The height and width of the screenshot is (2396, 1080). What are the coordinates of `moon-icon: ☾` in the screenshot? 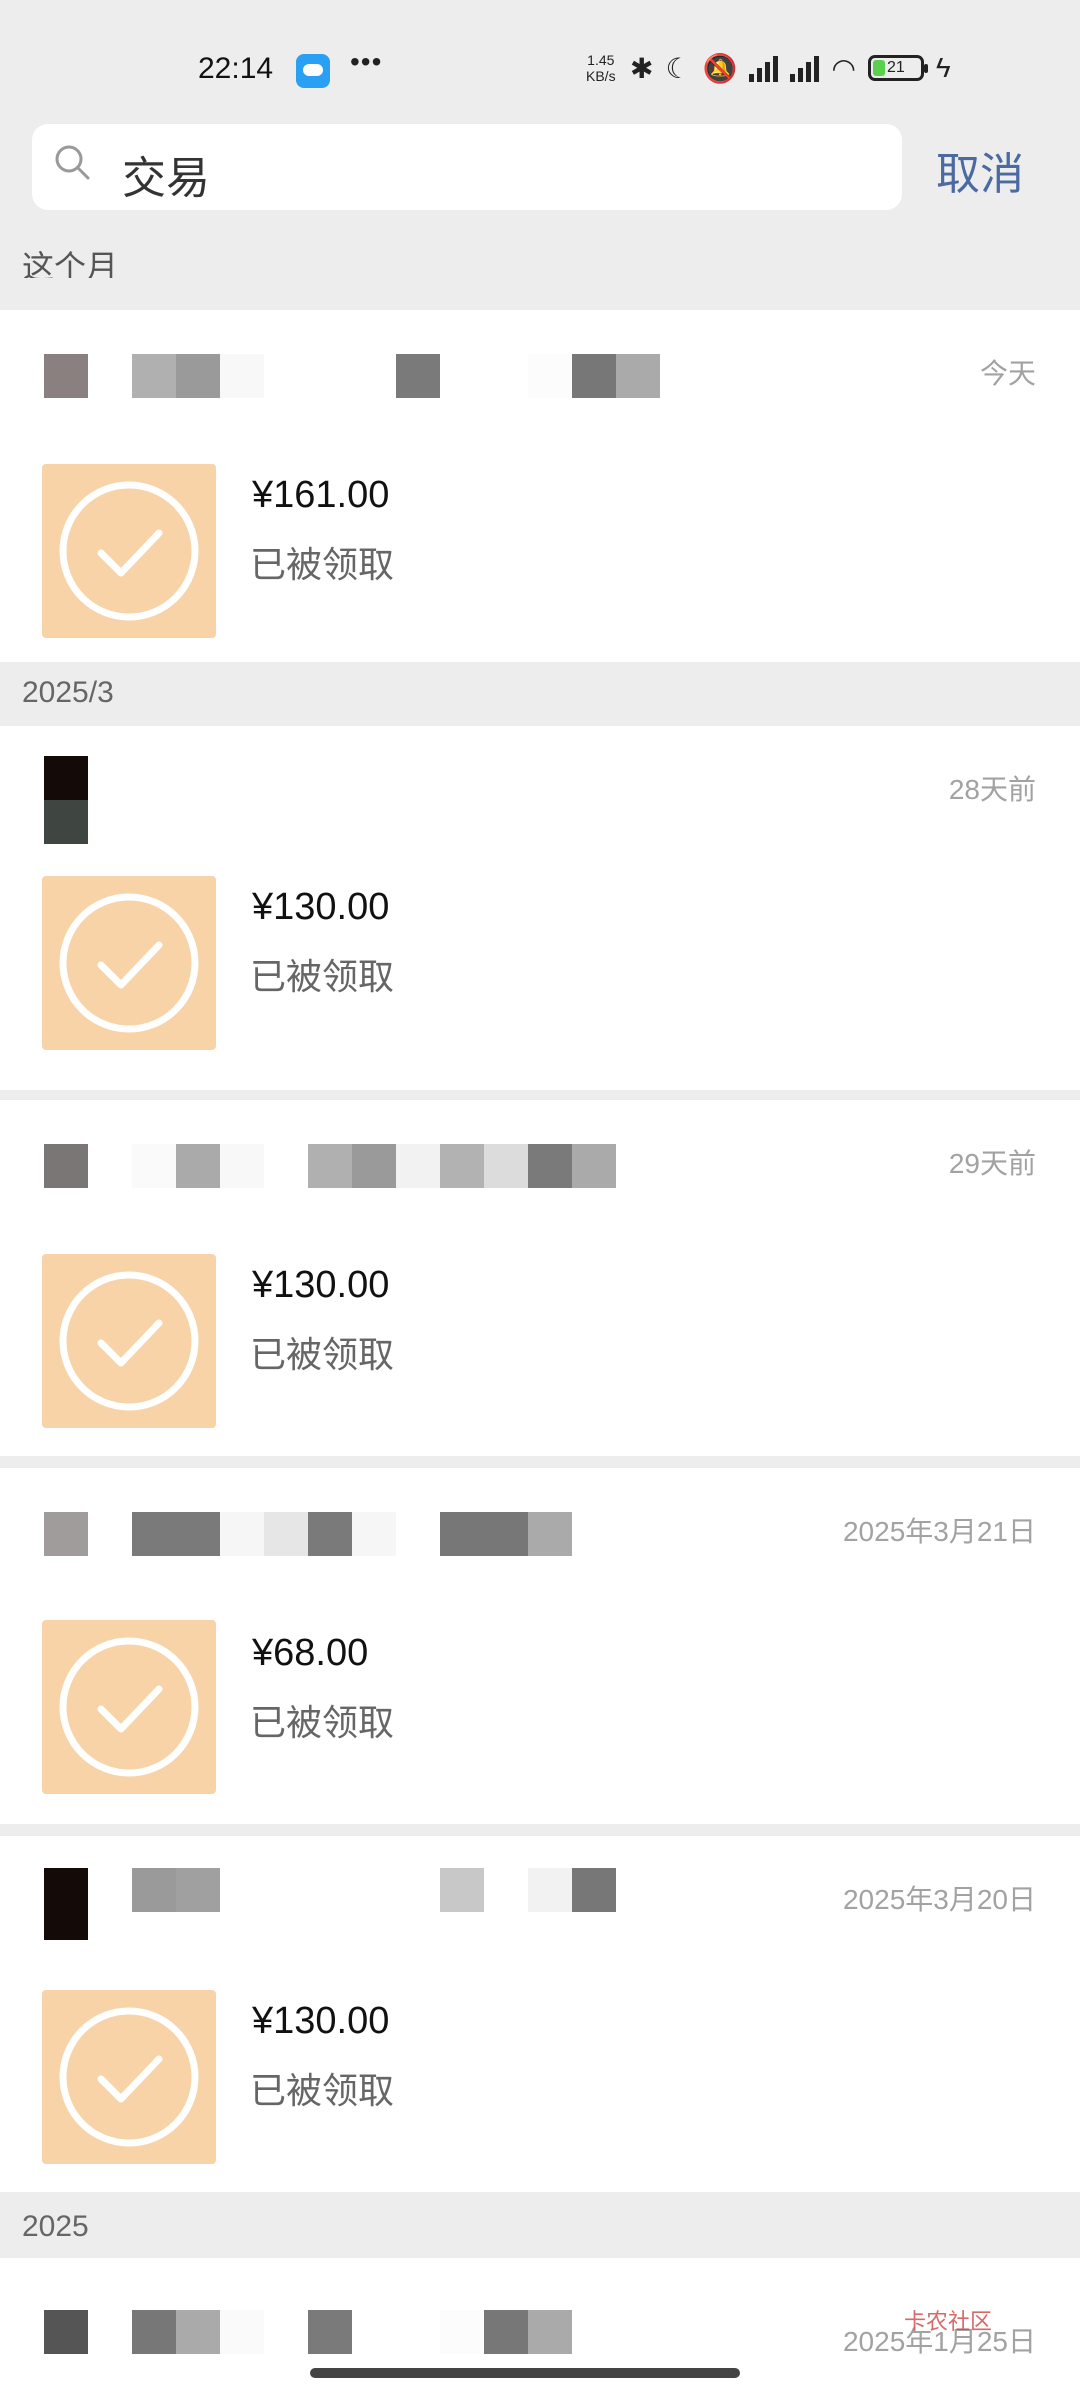 It's located at (678, 68).